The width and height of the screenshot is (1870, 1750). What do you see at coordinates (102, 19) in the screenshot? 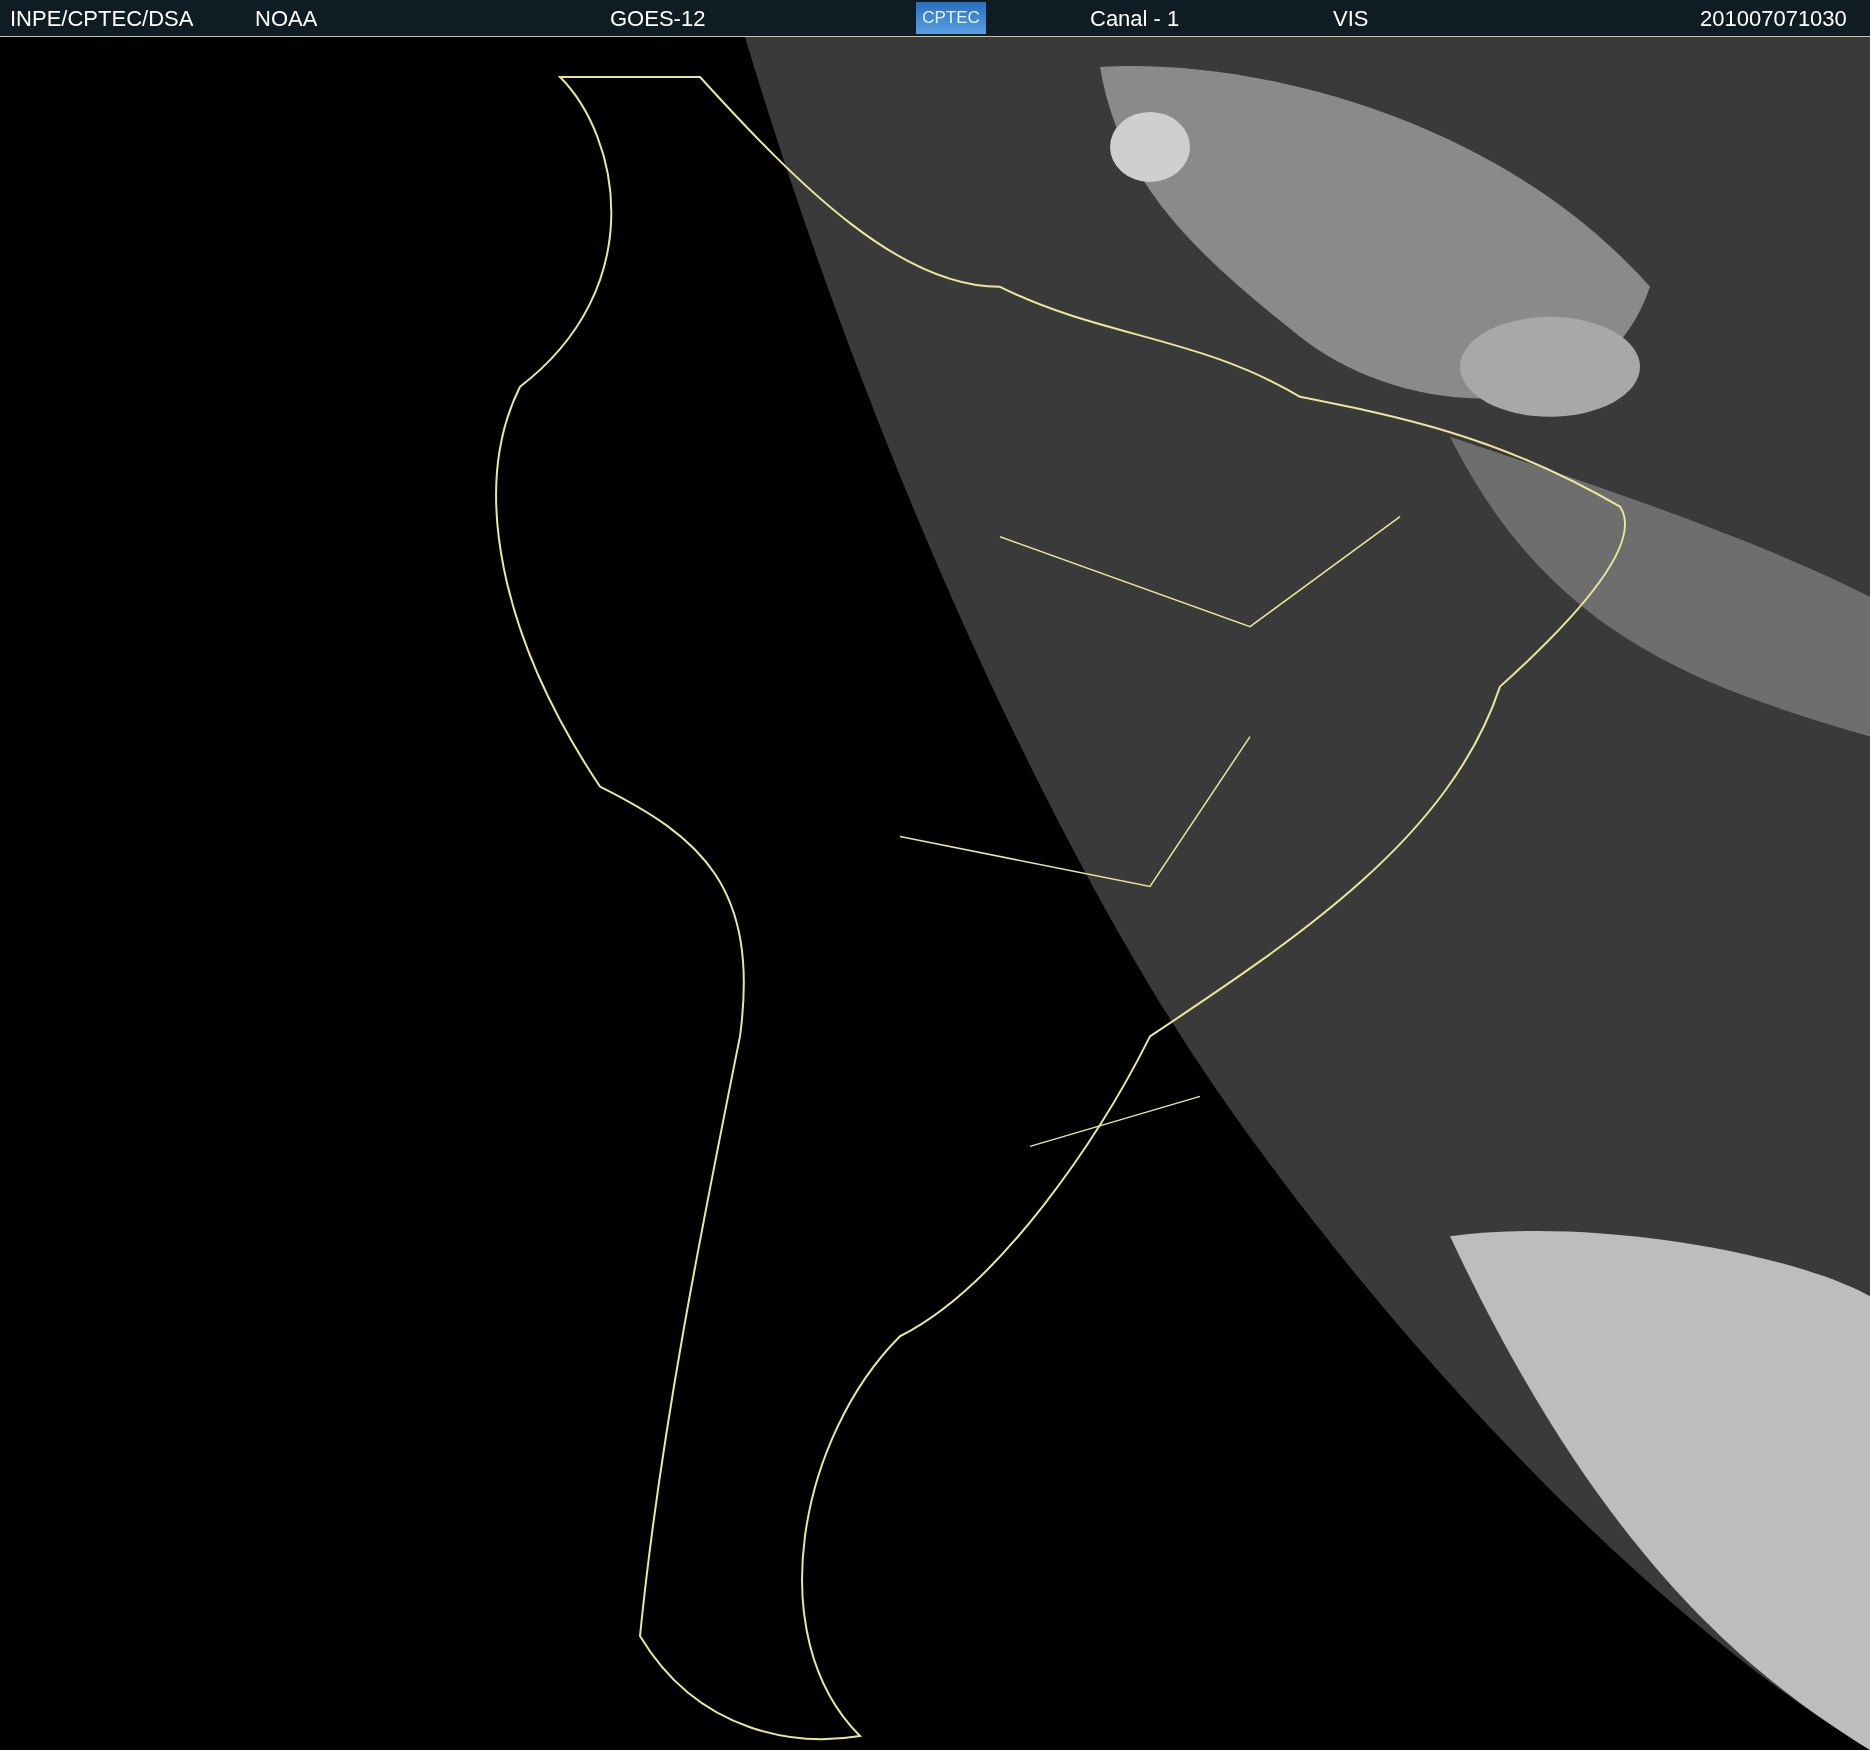
I see `header-label: INPE/CPTEC/DSA` at bounding box center [102, 19].